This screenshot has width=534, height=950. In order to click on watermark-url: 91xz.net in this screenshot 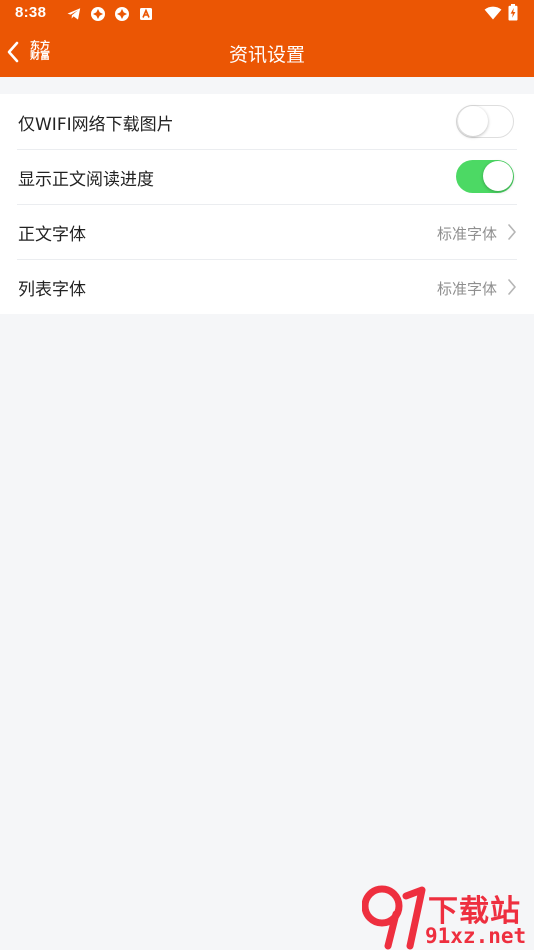, I will do `click(476, 936)`.